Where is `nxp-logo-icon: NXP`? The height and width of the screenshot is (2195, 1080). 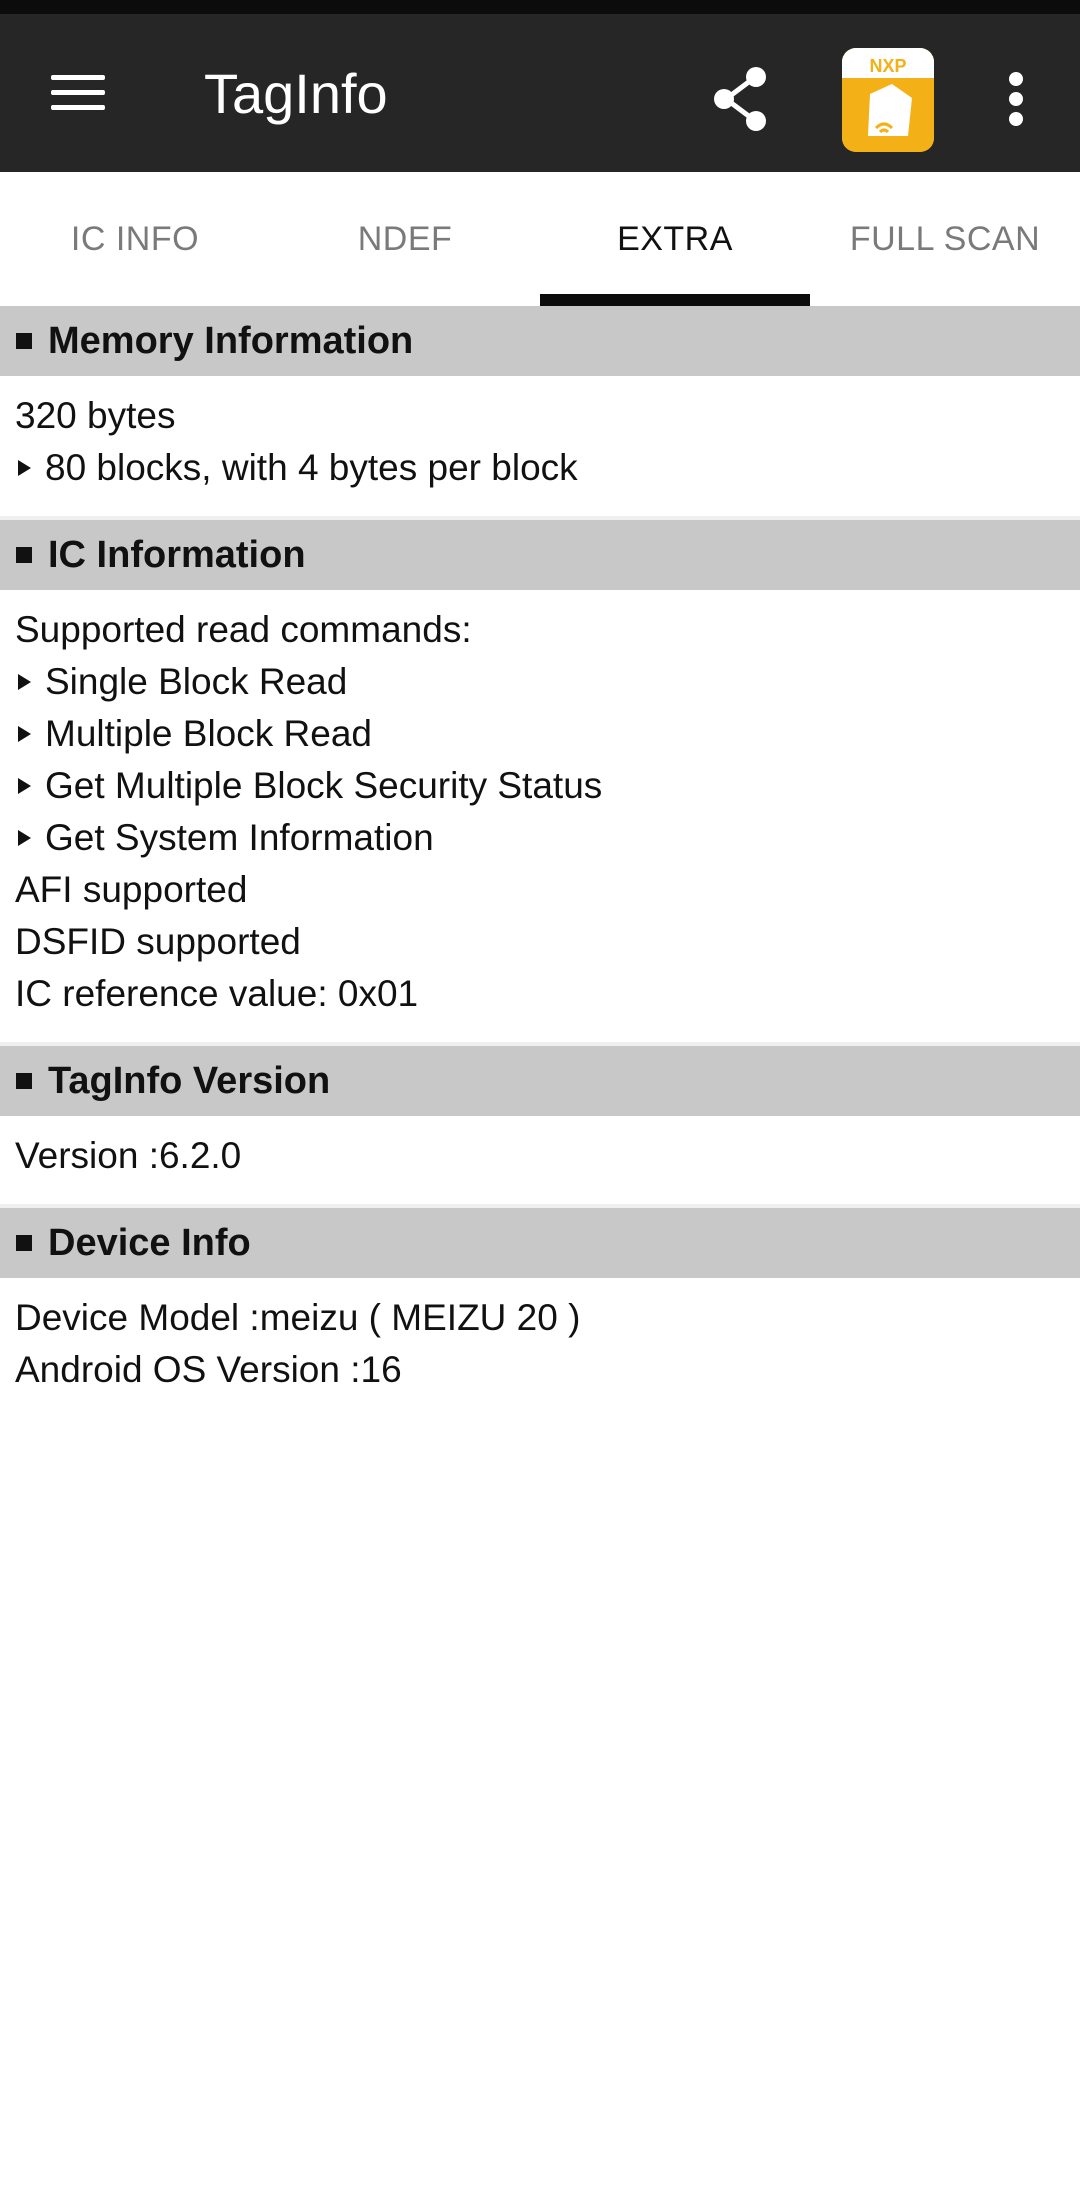 nxp-logo-icon: NXP is located at coordinates (888, 100).